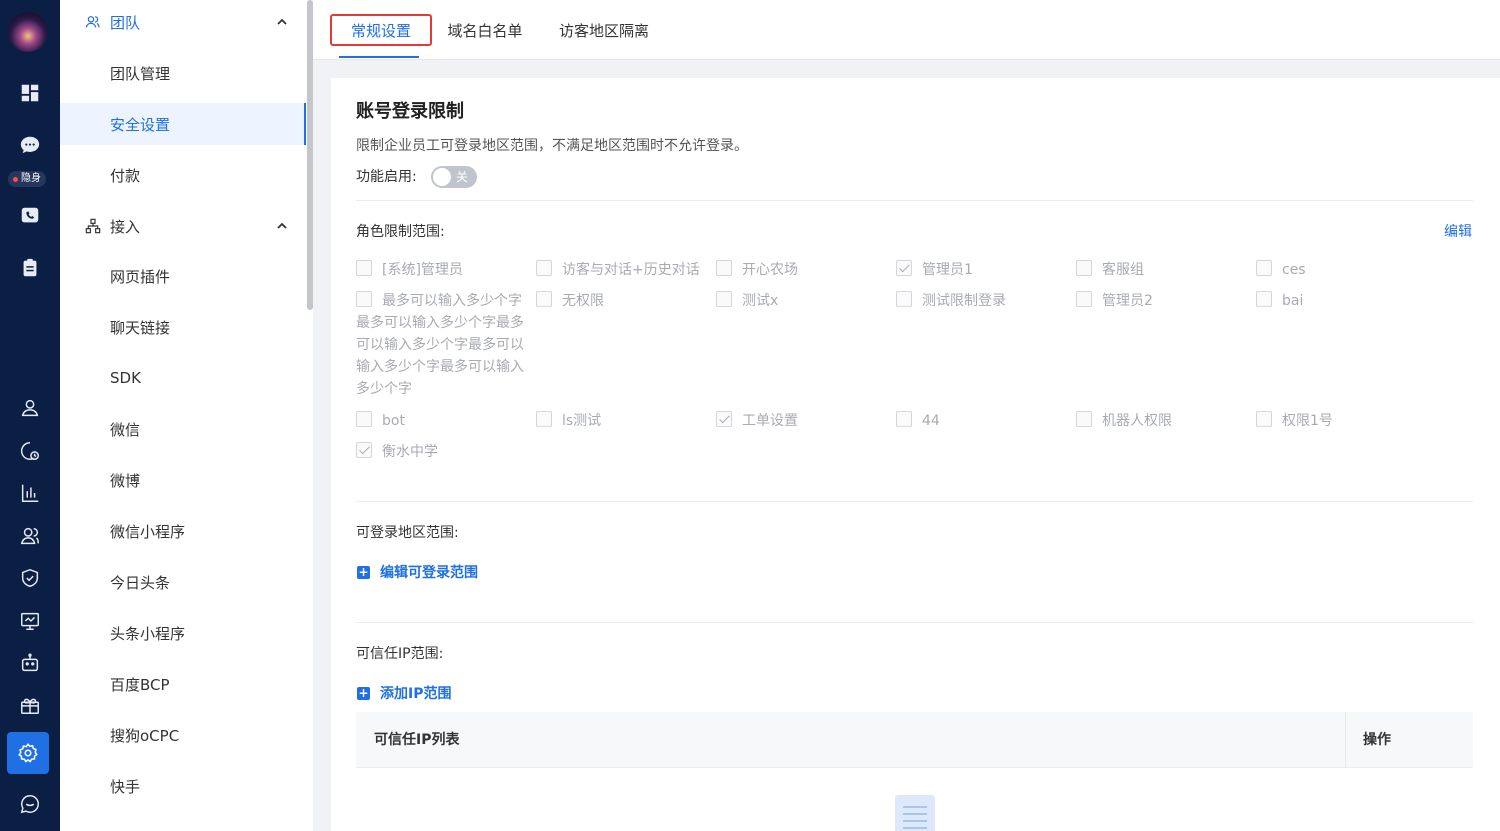 This screenshot has width=1500, height=831. What do you see at coordinates (400, 654) in the screenshot?
I see `ip-label: 可信任IP范围:` at bounding box center [400, 654].